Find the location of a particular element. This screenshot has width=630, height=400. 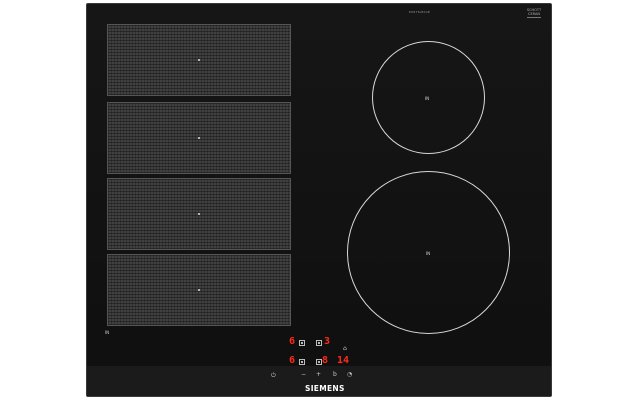

boost-button: b is located at coordinates (335, 375).